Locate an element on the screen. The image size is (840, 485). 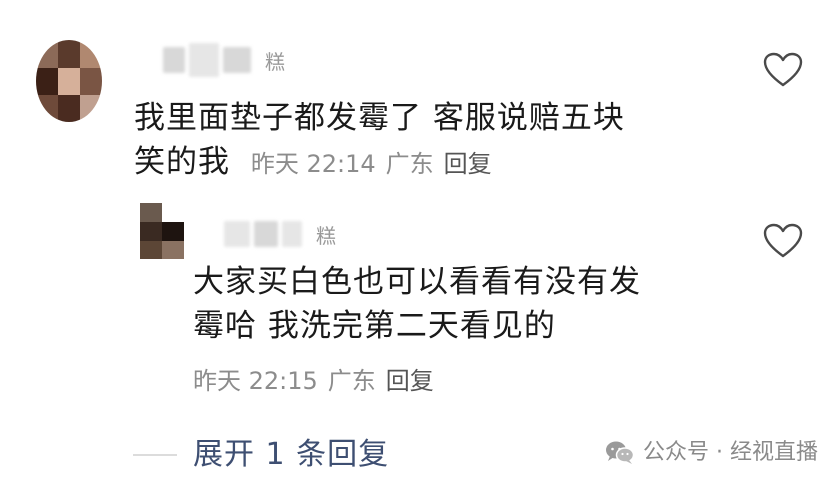
comment-time: 昨天 22:15 is located at coordinates (255, 381).